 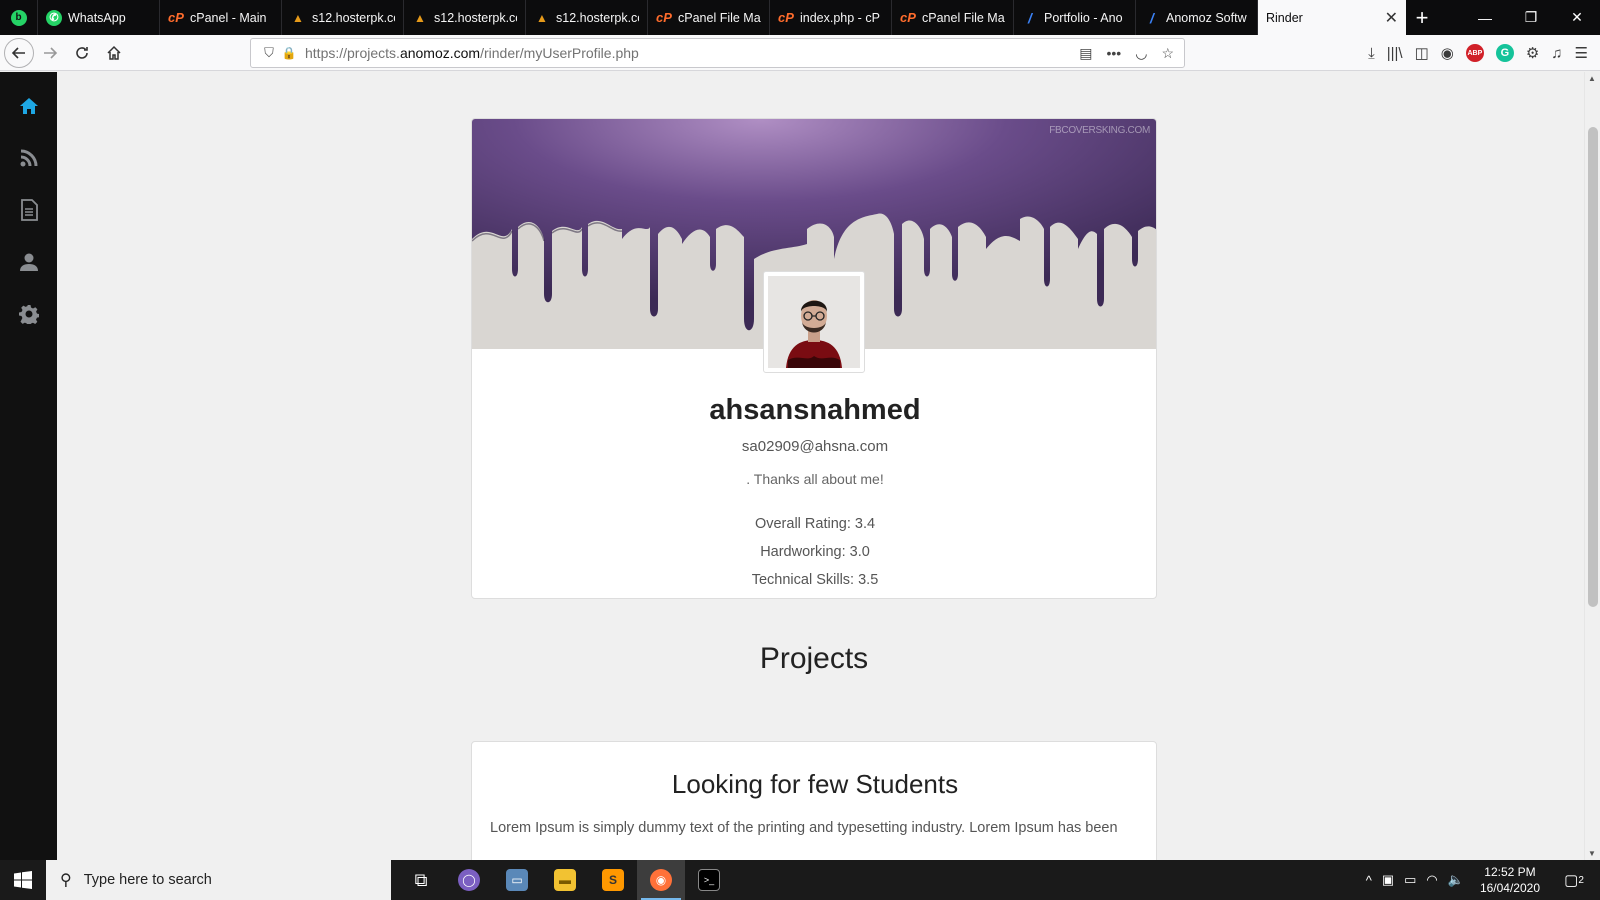 I want to click on page-actions-icon: •••, so click(x=1114, y=53).